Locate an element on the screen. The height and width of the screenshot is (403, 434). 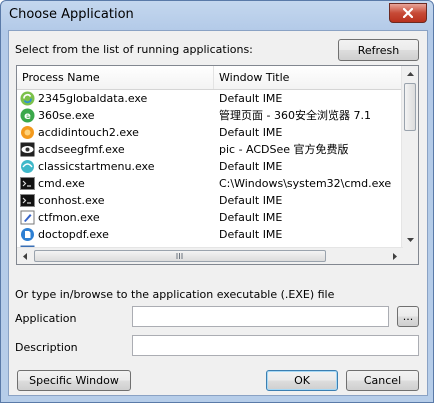
close-icon is located at coordinates (408, 13).